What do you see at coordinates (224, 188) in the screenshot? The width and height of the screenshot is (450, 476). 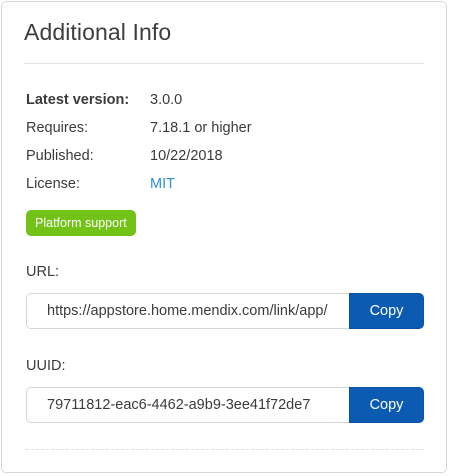 I see `meta-row-license: License: MIT` at bounding box center [224, 188].